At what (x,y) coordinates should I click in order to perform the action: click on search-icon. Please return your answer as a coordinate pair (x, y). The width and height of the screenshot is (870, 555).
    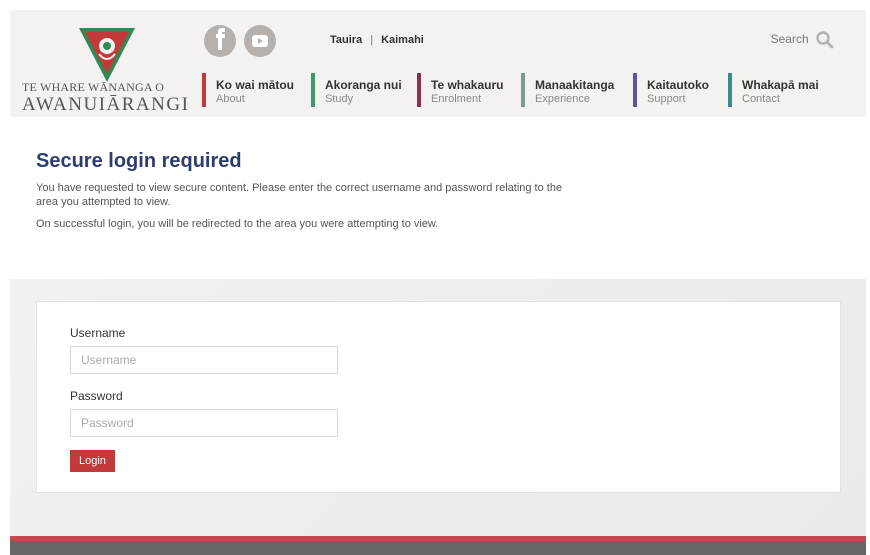
    Looking at the image, I should click on (825, 40).